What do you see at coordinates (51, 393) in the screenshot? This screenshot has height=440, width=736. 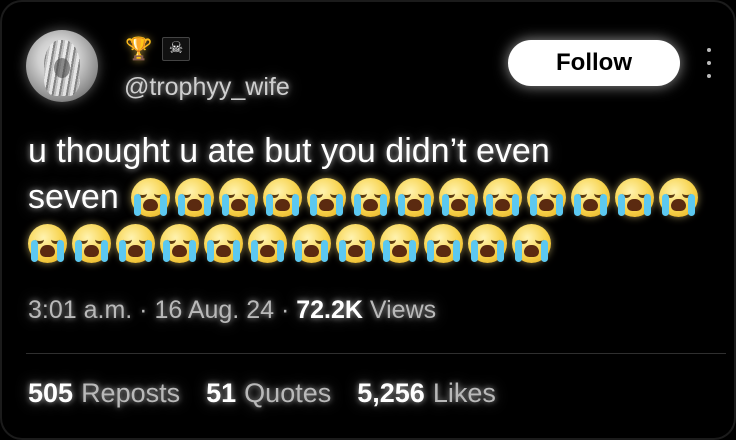 I see `reposts-count: 505` at bounding box center [51, 393].